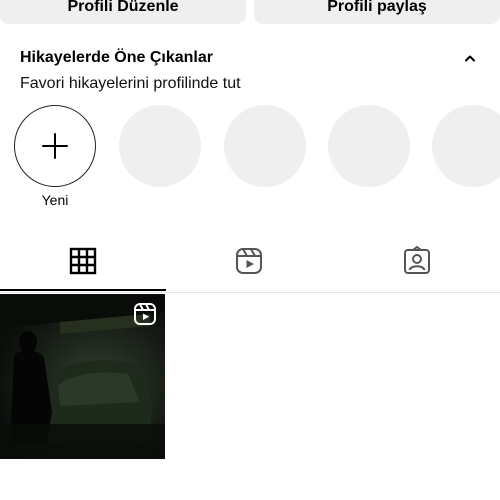  What do you see at coordinates (123, 12) in the screenshot?
I see `edit-profile-button: Profili Düzenle` at bounding box center [123, 12].